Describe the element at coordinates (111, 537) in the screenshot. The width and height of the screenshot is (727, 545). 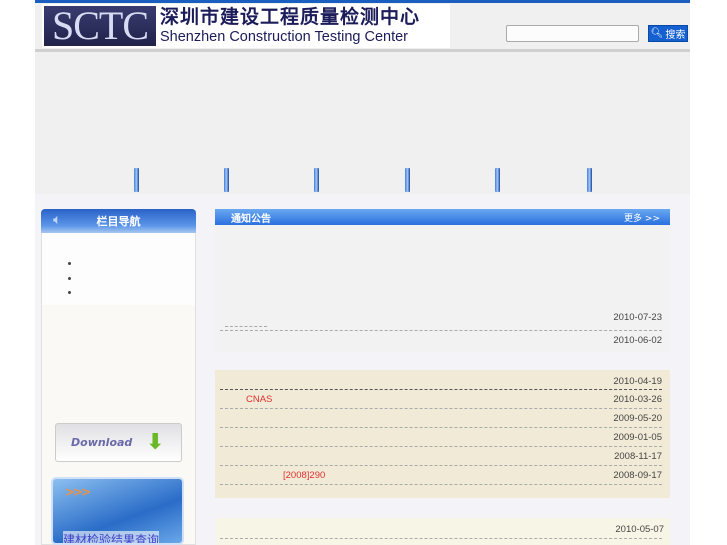
I see `banner-text: 建材检验结果查询` at that location.